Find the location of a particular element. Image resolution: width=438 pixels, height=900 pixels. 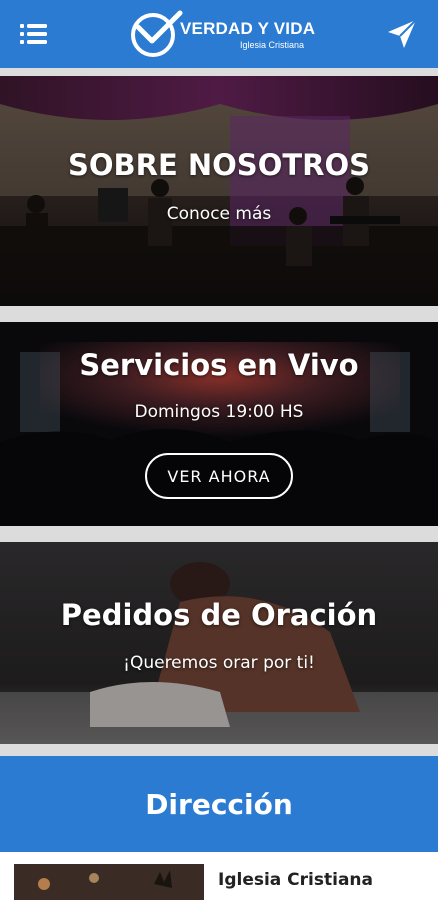

address-card: Iglesia Cristiana is located at coordinates (219, 876).